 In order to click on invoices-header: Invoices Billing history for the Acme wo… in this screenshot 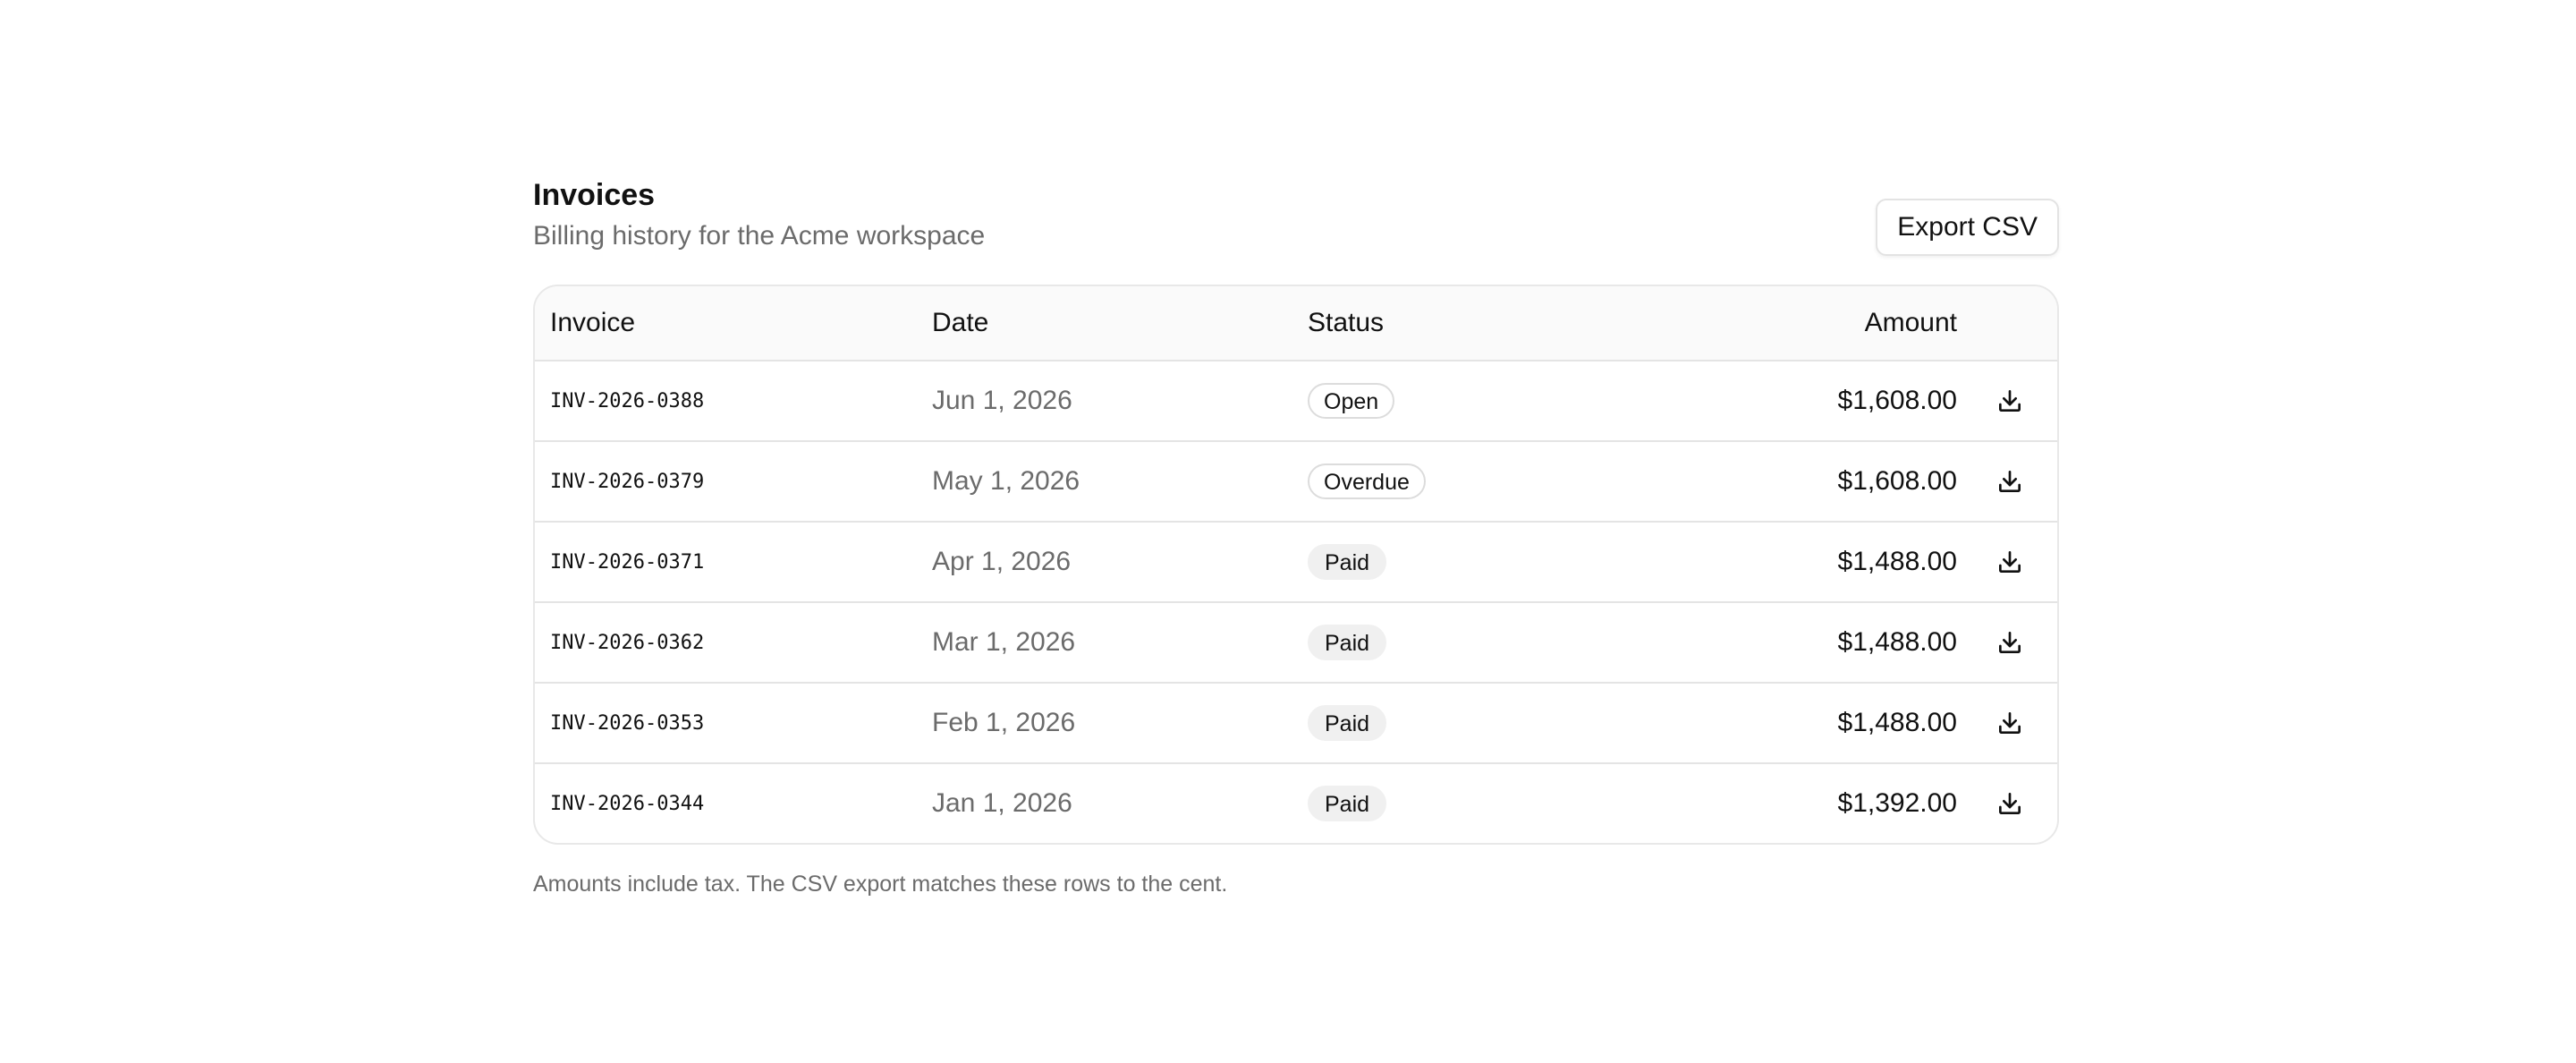, I will do `click(1296, 230)`.